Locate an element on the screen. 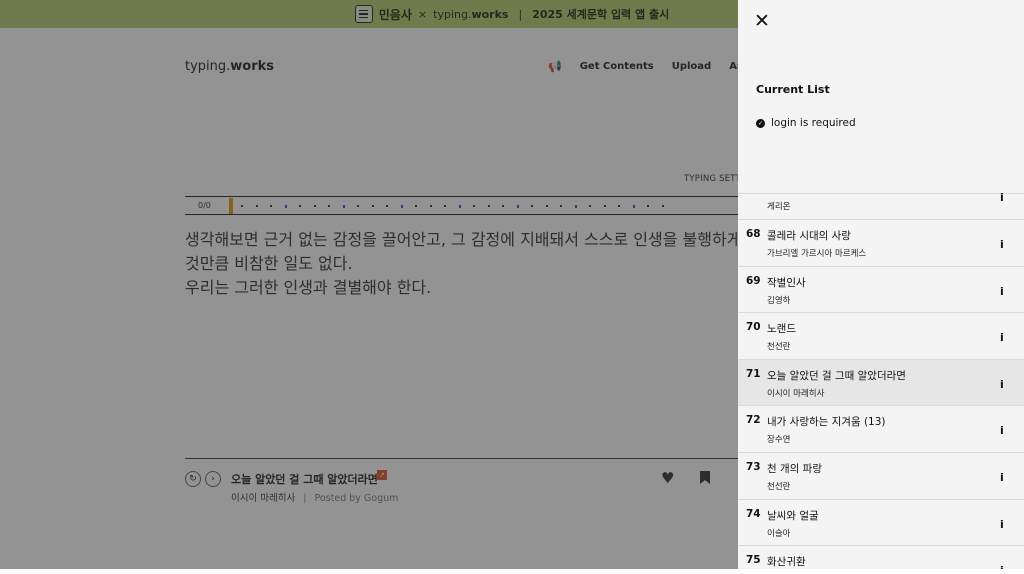 The width and height of the screenshot is (1024, 574). list-item: 71 오늘 알았던 걸 그때 알았더라면이시이 마레히사 i is located at coordinates (881, 383).